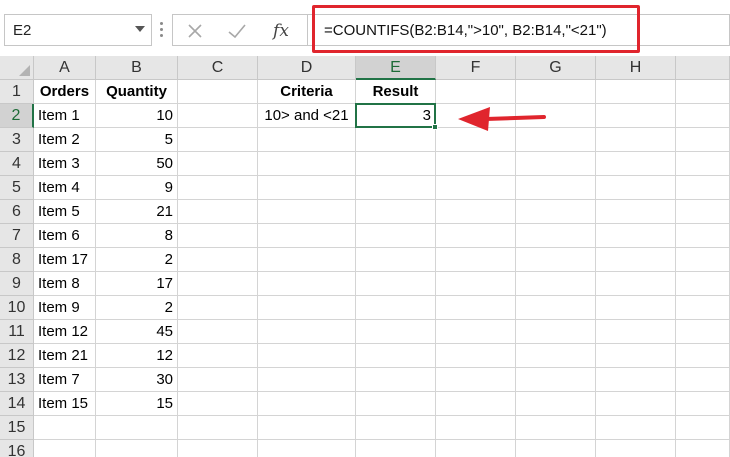  What do you see at coordinates (137, 356) in the screenshot?
I see `cell-B12: 12` at bounding box center [137, 356].